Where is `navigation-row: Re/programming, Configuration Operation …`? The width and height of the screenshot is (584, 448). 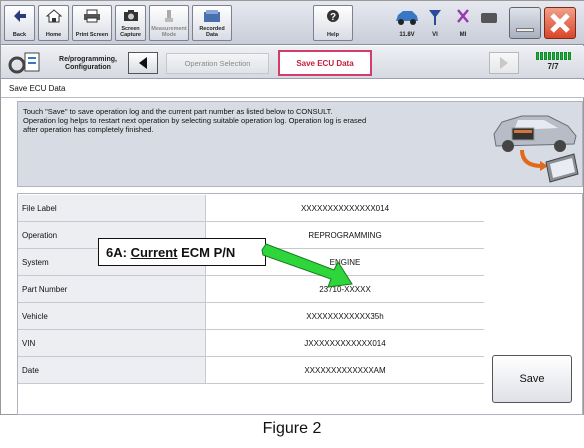 navigation-row: Re/programming, Configuration Operation … is located at coordinates (292, 62).